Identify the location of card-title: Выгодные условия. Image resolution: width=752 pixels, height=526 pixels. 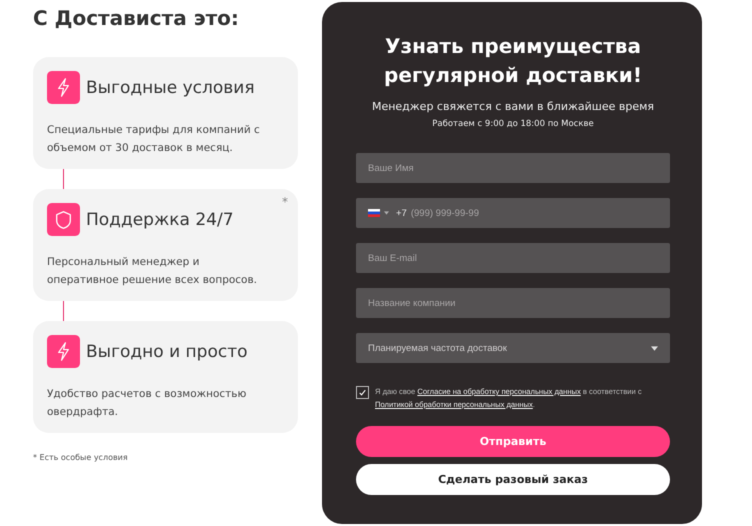
(170, 88).